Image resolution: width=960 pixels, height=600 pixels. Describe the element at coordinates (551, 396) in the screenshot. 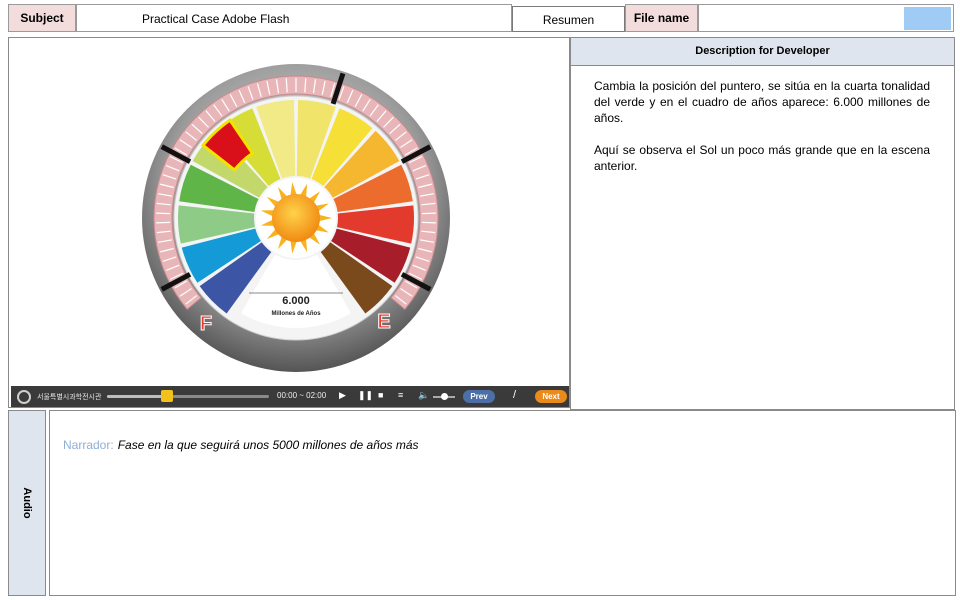

I see `next-button: Next` at that location.